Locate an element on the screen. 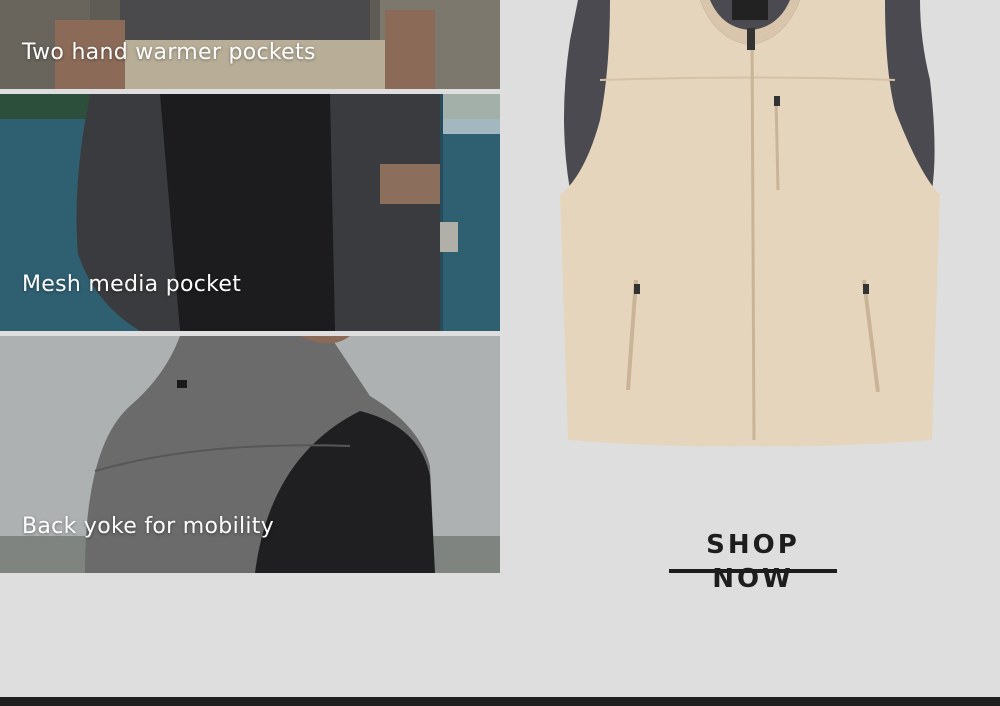  feature-tile-hand-pockets: Two hand warmer pockets is located at coordinates (250, 44).